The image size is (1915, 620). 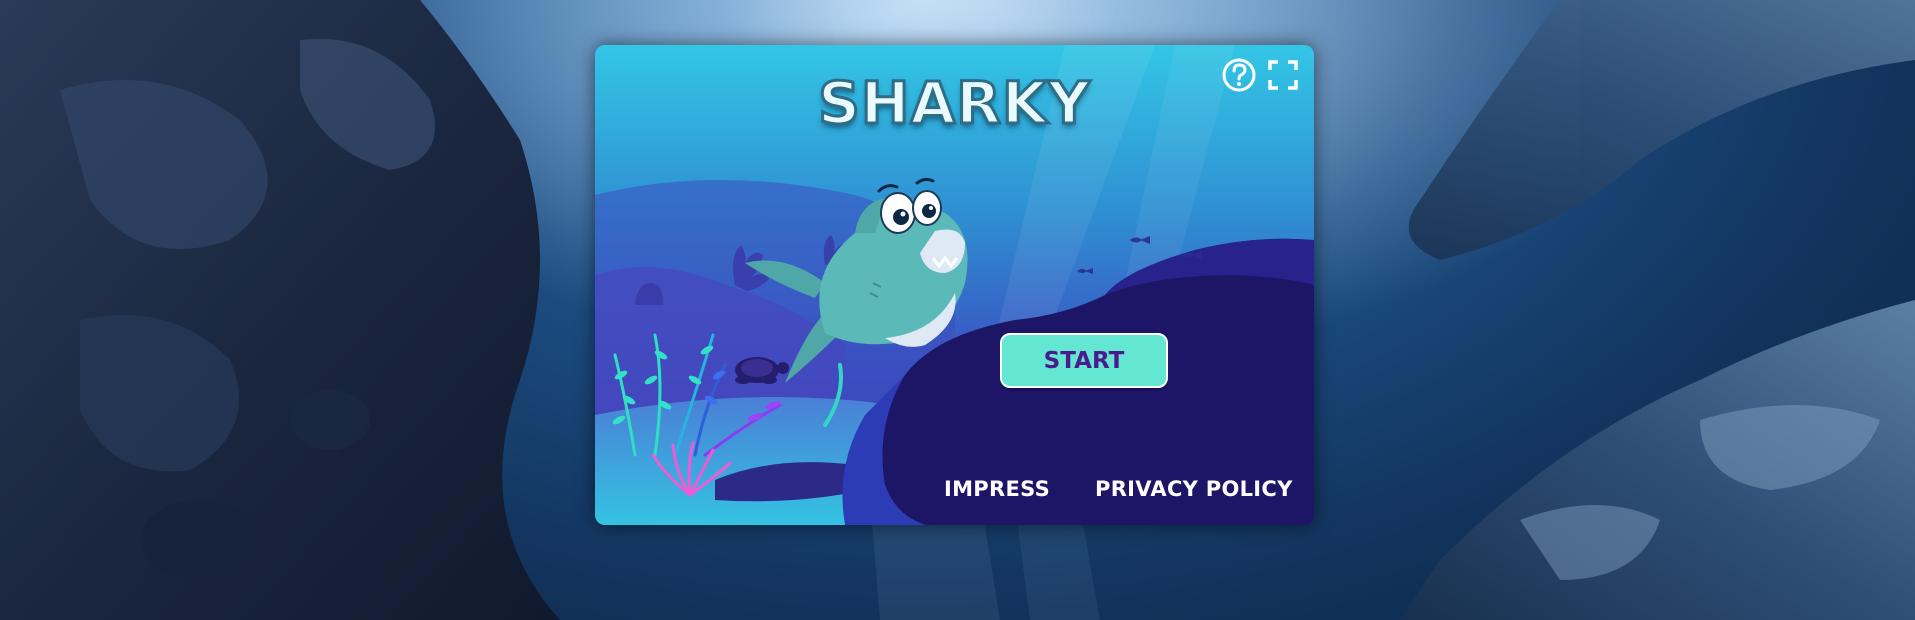 I want to click on game-title: SHARKY, so click(x=954, y=103).